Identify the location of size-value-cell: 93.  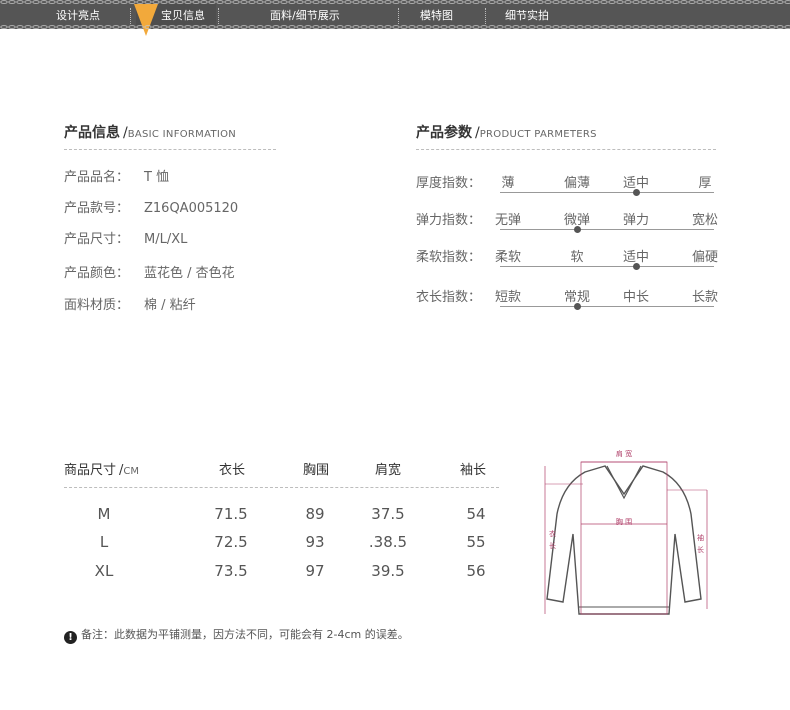
(315, 542).